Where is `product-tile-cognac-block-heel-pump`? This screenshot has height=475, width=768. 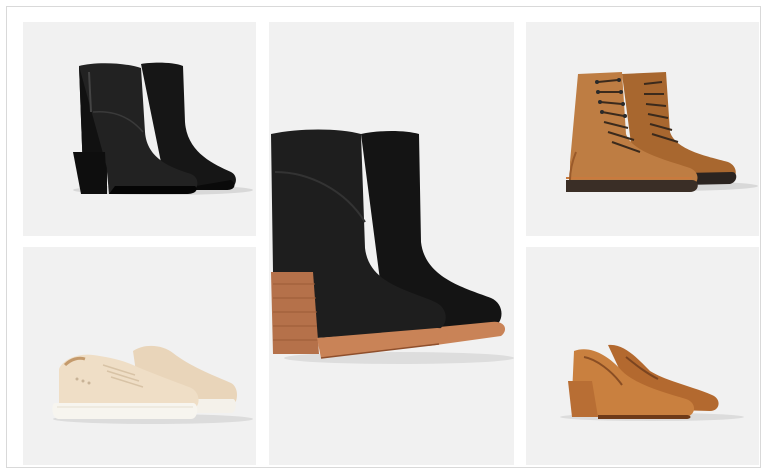 product-tile-cognac-block-heel-pump is located at coordinates (642, 356).